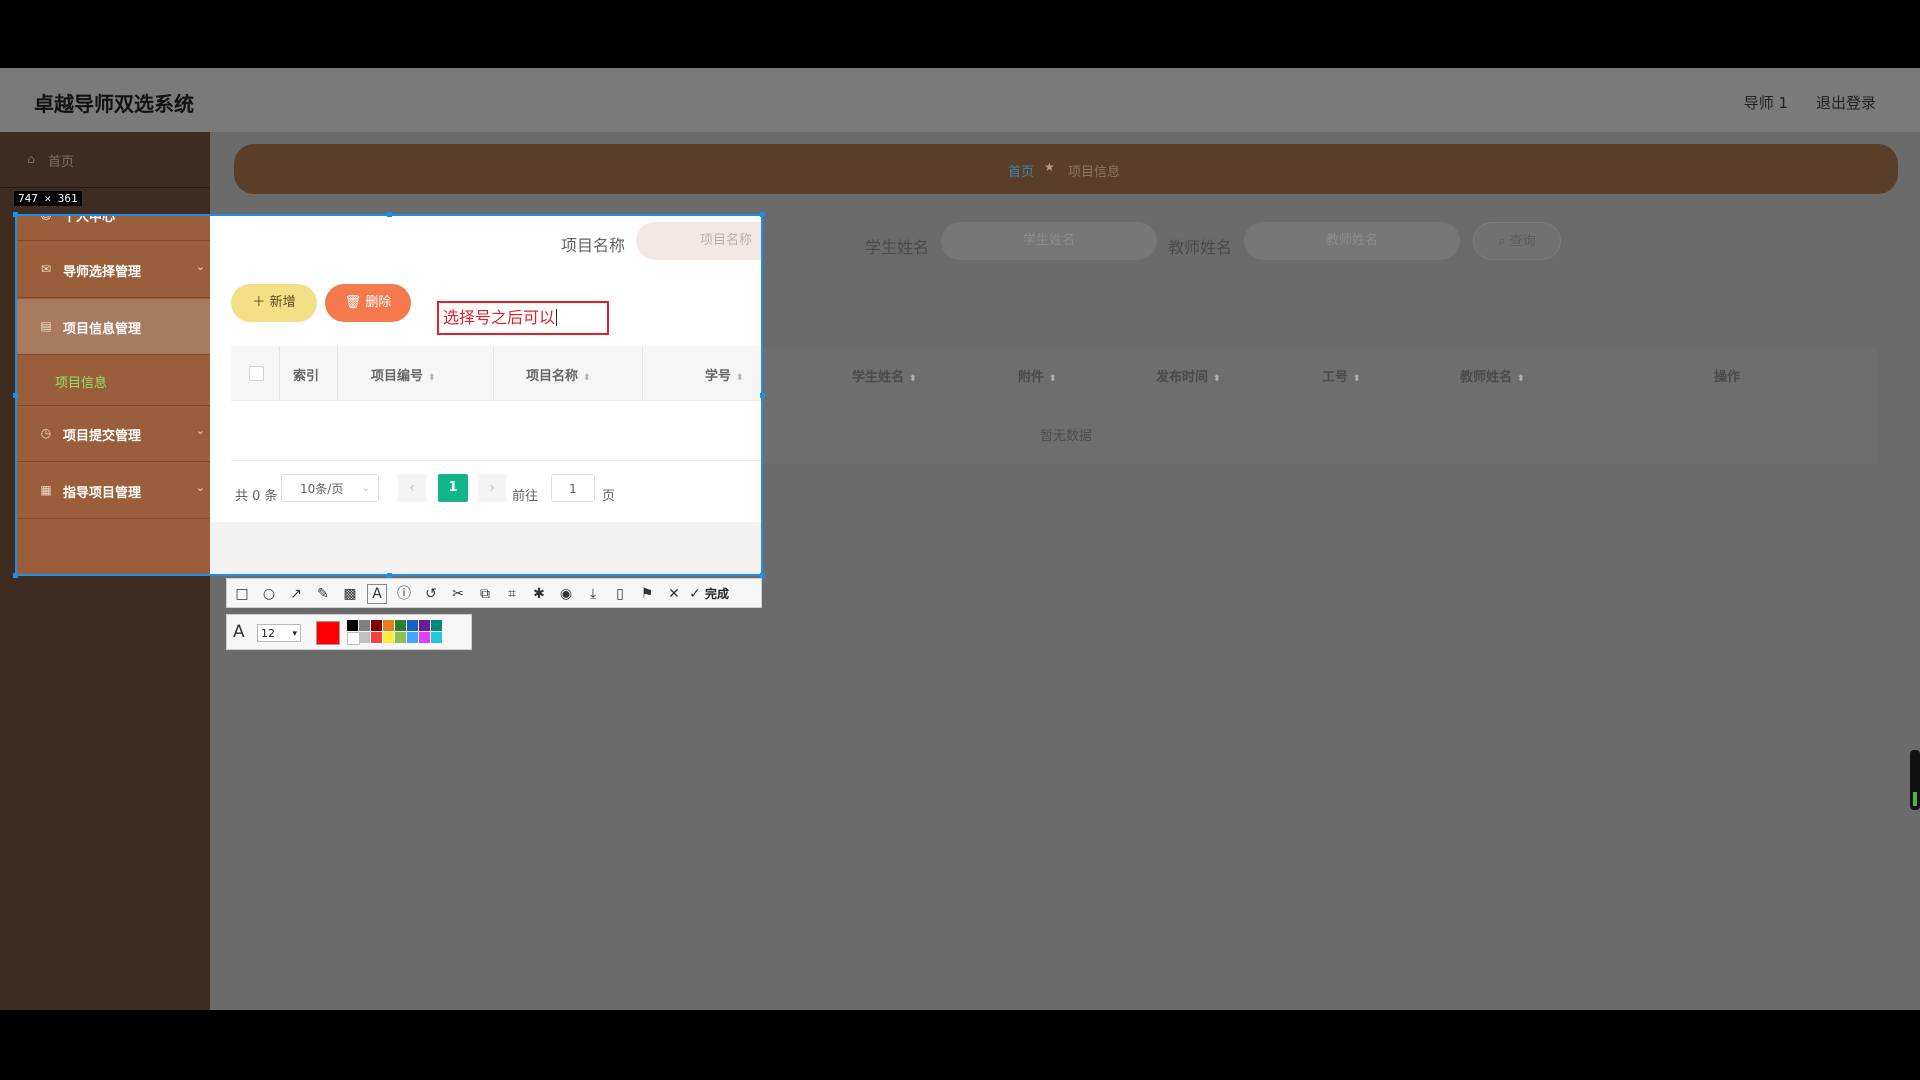 Image resolution: width=1920 pixels, height=1080 pixels. What do you see at coordinates (512, 594) in the screenshot?
I see `ocr-icon: ⌗` at bounding box center [512, 594].